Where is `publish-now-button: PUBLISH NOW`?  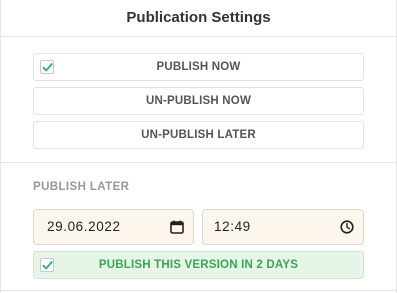
publish-now-button: PUBLISH NOW is located at coordinates (198, 67).